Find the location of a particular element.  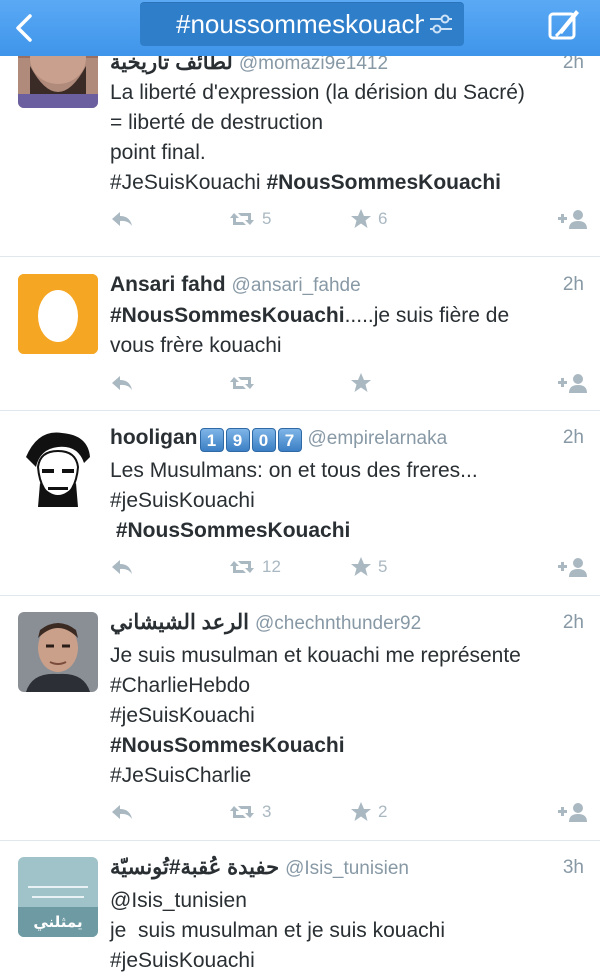

top-nav-bar: #noussommeskouach is located at coordinates (300, 28).